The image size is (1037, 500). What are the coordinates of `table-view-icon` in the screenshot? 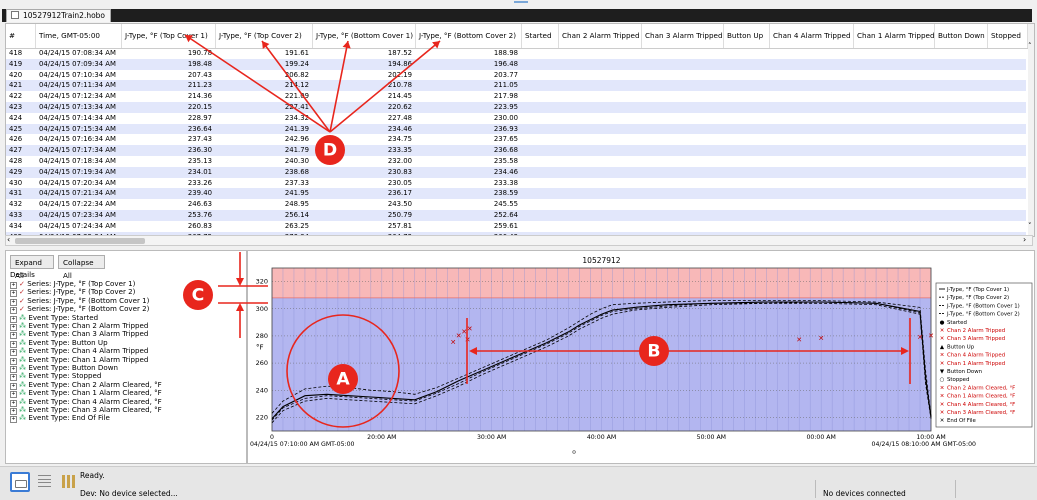 It's located at (45, 482).